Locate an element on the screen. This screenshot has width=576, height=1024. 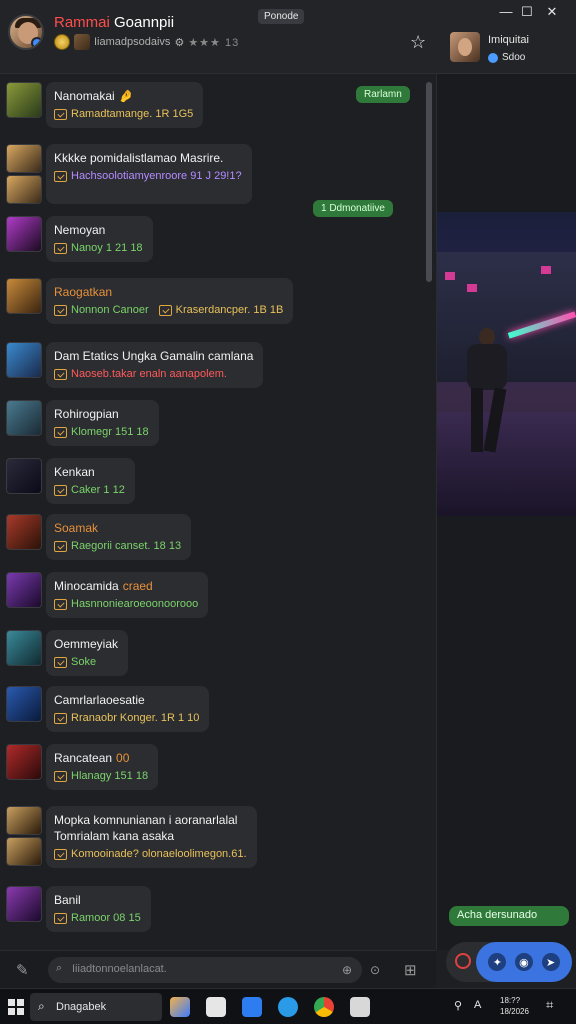
app-icon-store is located at coordinates (216, 1007).